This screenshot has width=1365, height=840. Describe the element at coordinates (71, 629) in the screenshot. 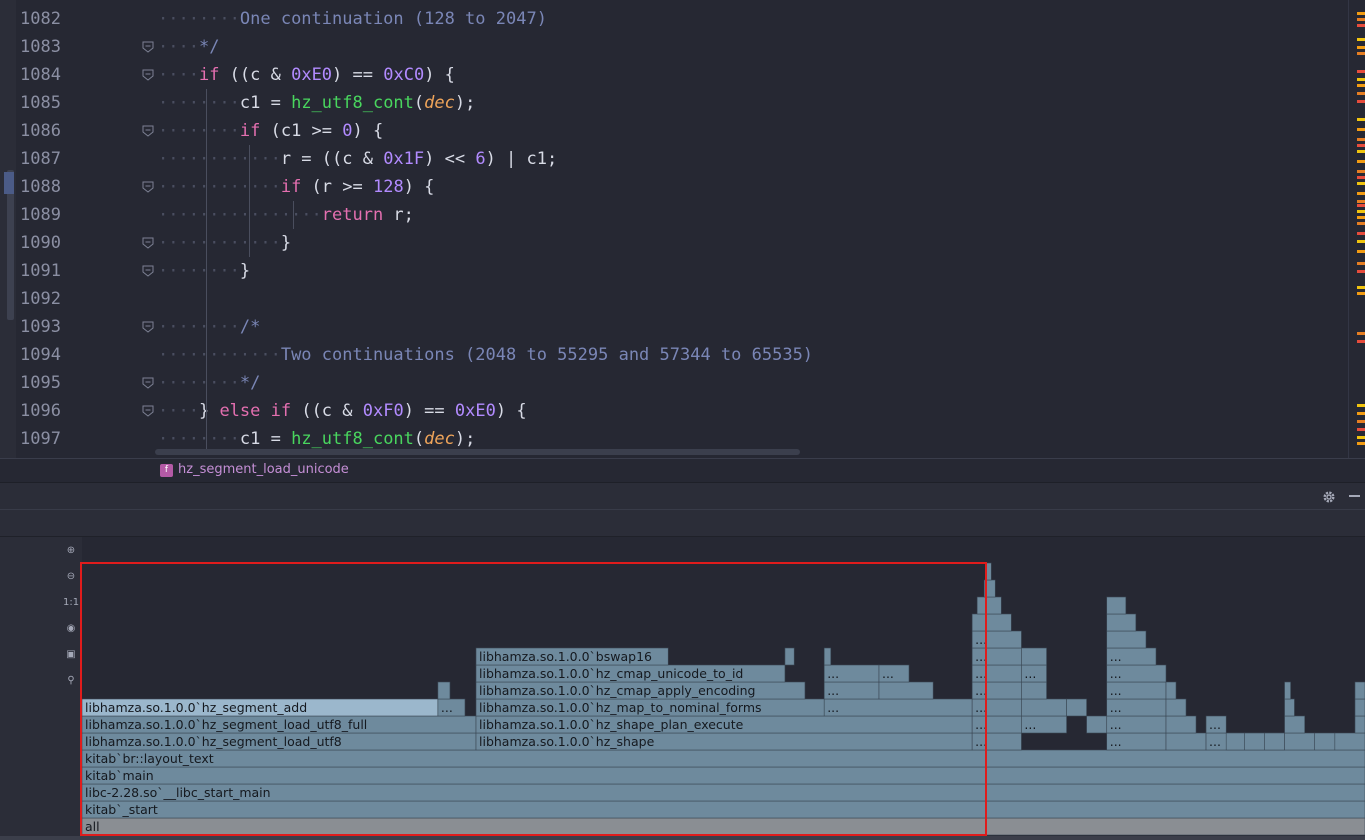

I see `eye-icon: ◉` at that location.